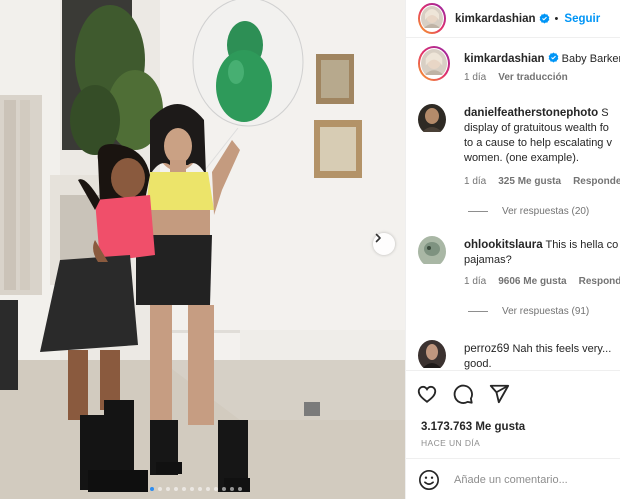 This screenshot has height=499, width=620. I want to click on post-time: HACE UN DÍA, so click(451, 443).